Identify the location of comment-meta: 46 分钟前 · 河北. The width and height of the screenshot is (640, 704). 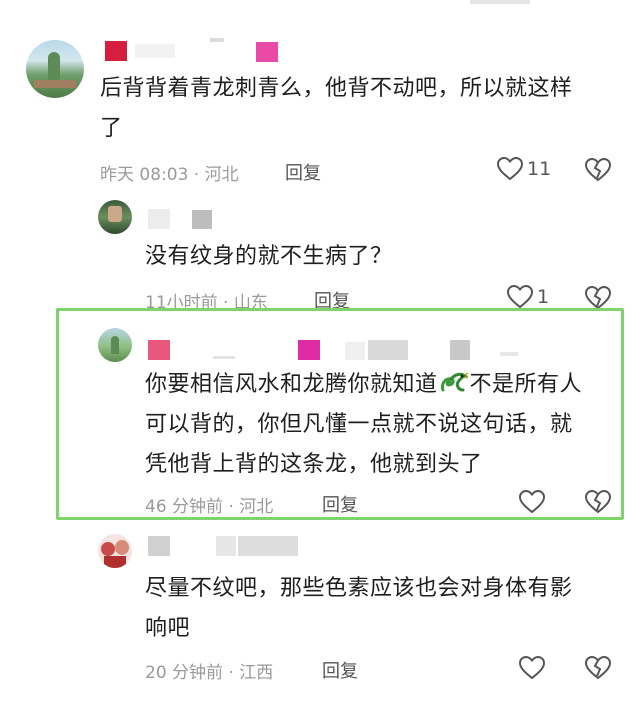
(209, 504).